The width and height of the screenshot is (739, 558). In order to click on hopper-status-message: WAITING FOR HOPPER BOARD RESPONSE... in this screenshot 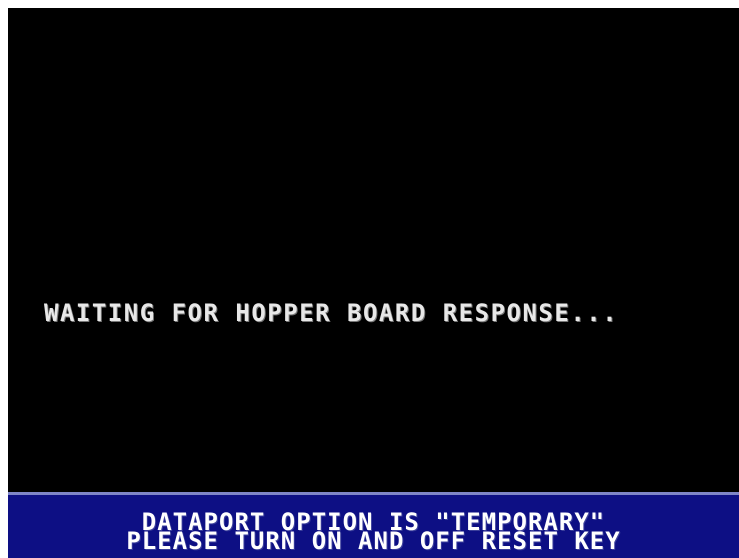, I will do `click(331, 313)`.